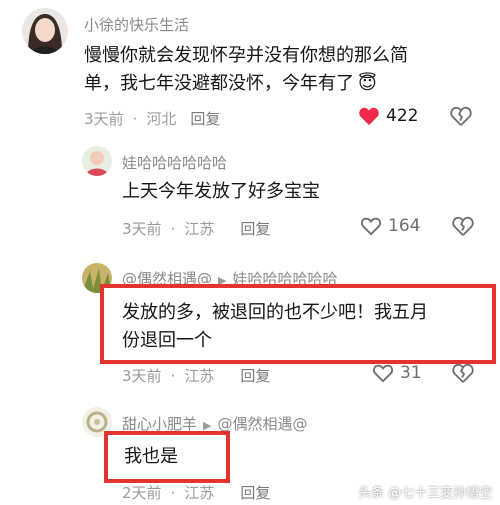  I want to click on comment-text-line: 慢慢你就会发现怀孕并没有你想的那么简, so click(246, 55).